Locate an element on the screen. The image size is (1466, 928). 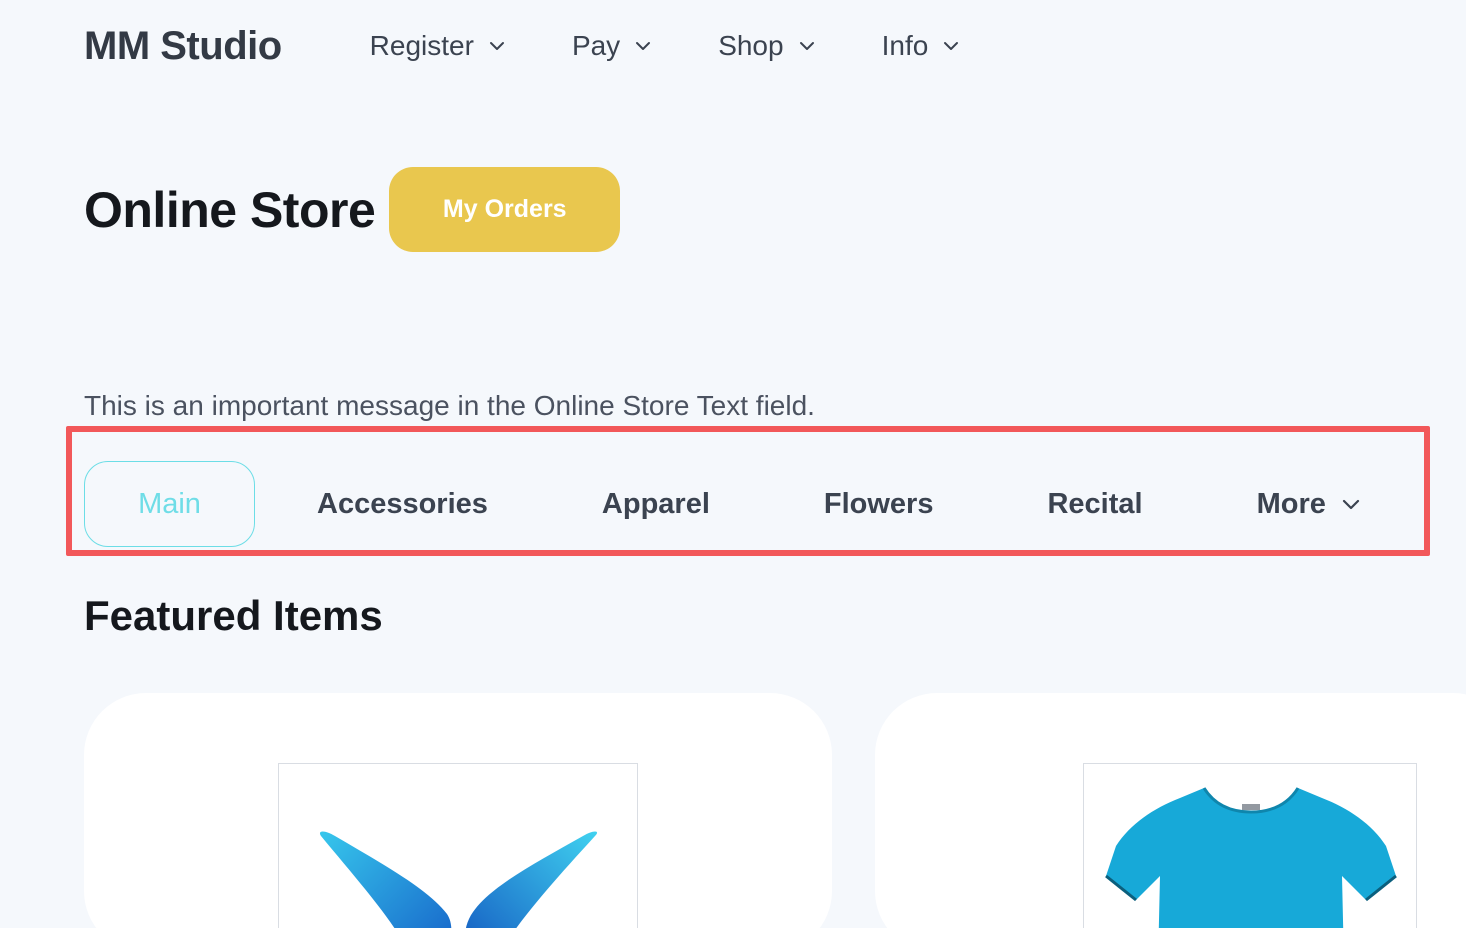
tab-more: More is located at coordinates (1309, 504).